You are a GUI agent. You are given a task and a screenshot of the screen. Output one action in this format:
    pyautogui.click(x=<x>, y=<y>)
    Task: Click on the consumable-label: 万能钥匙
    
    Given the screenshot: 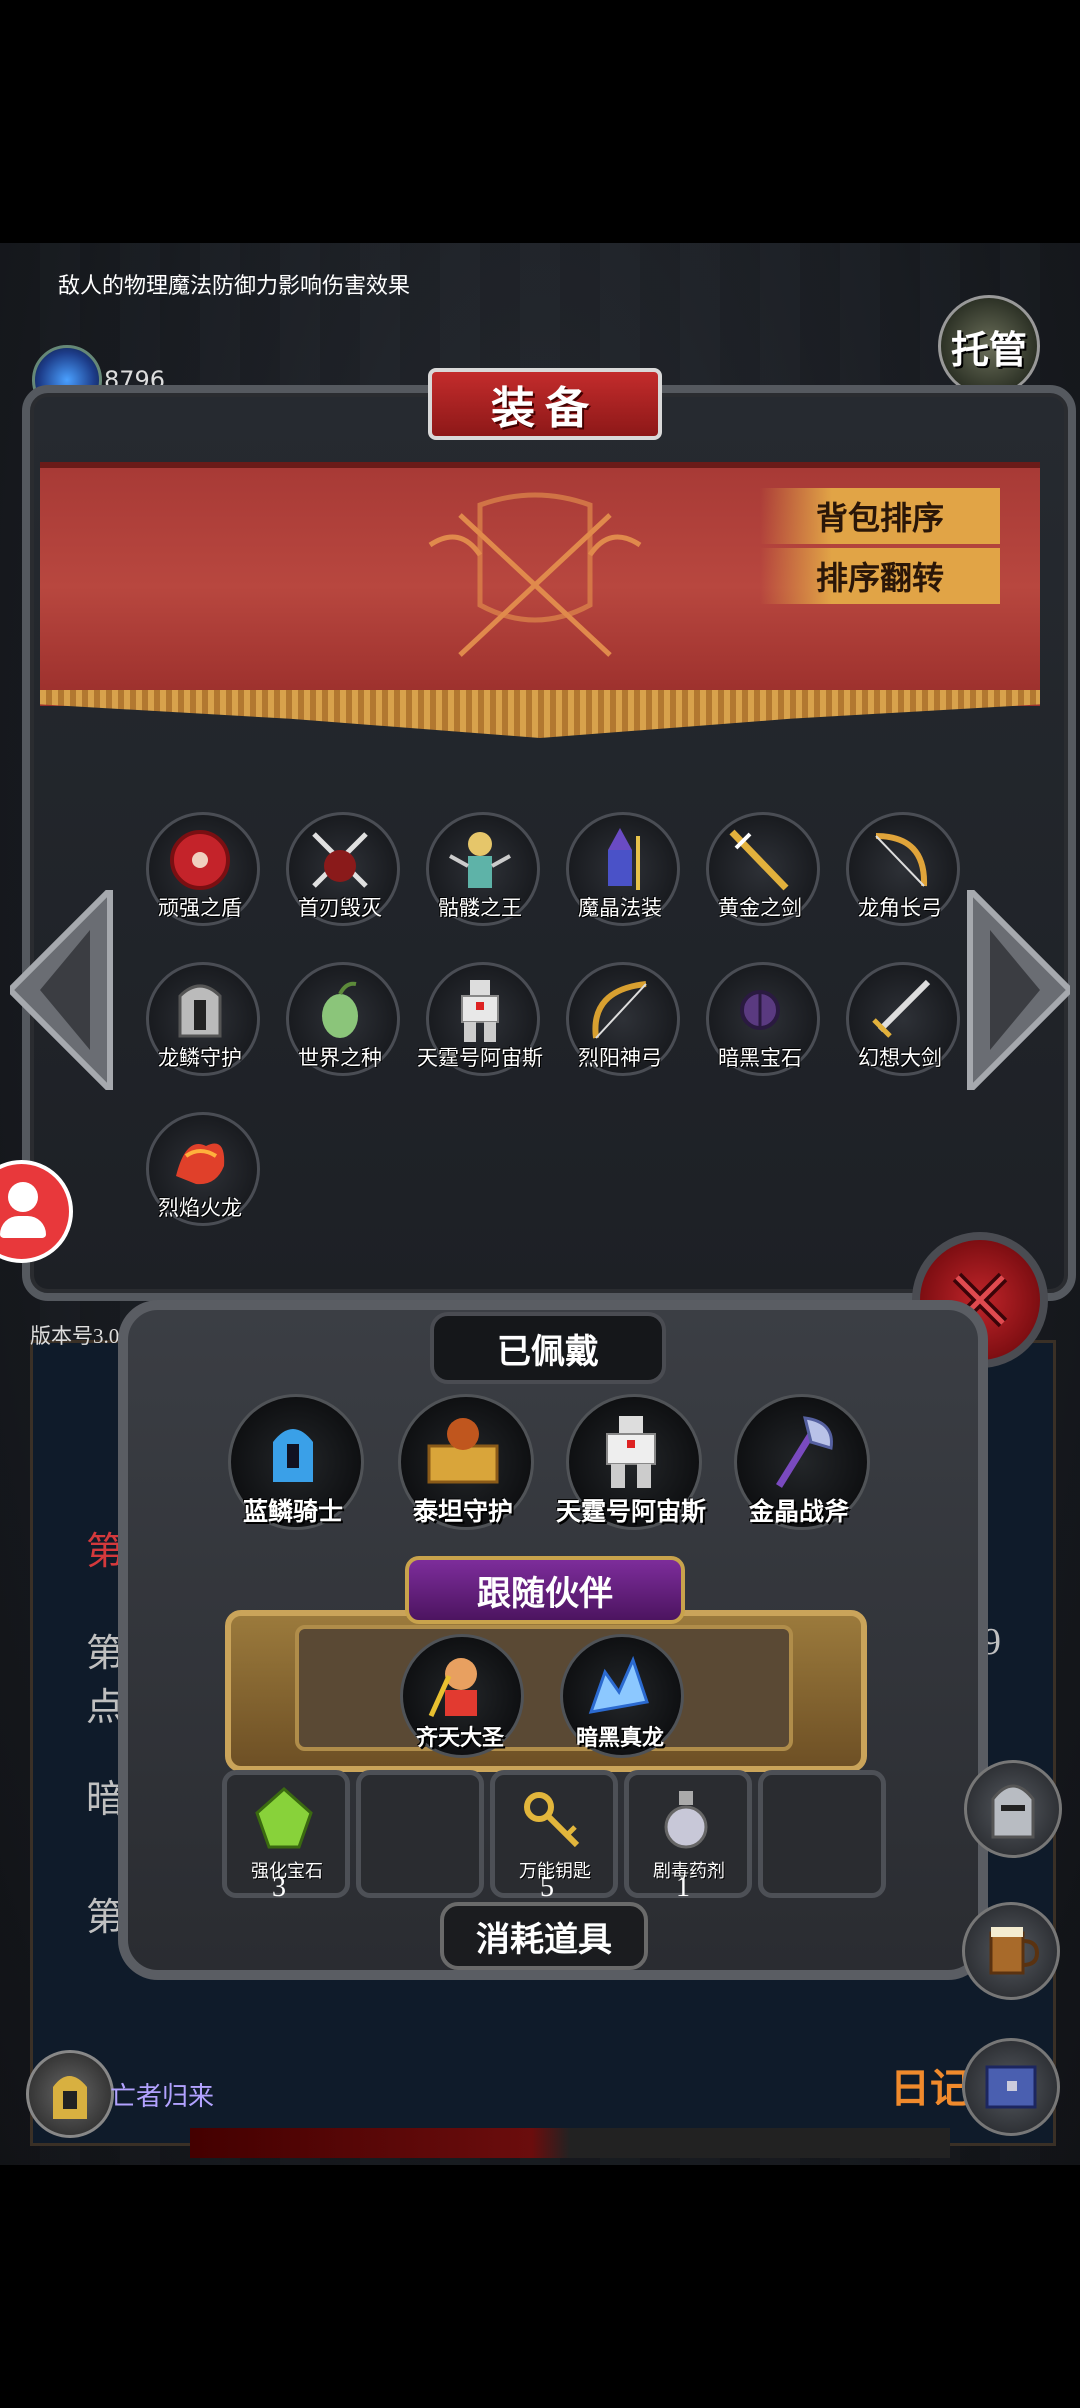 What is the action you would take?
    pyautogui.click(x=555, y=1871)
    